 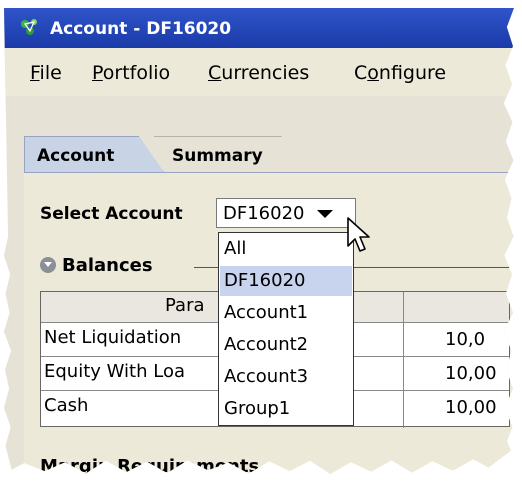 I want to click on option-group1: Group1, so click(x=286, y=409).